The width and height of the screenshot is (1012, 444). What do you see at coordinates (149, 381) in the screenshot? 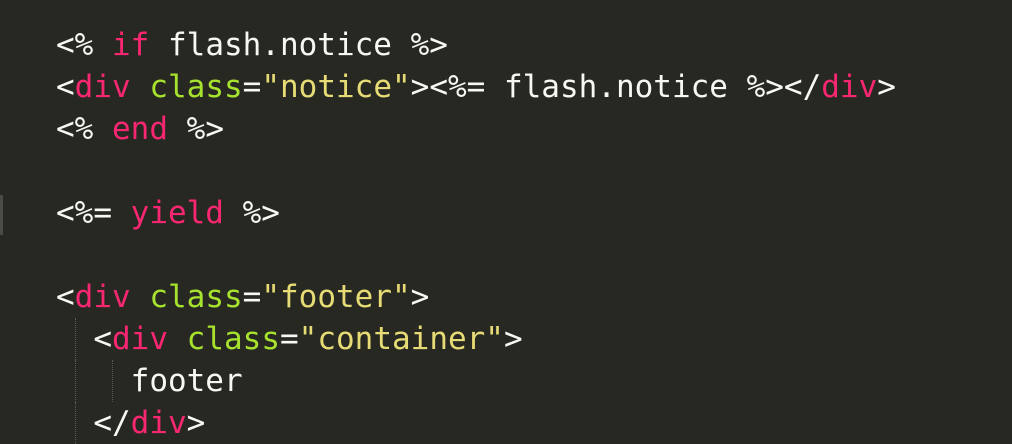
I see `code-token-text: footer` at bounding box center [149, 381].